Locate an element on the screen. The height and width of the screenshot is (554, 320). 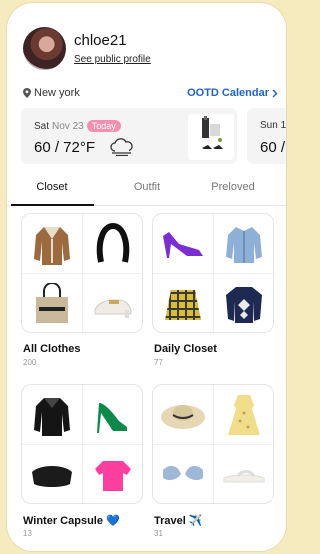
item-loafers is located at coordinates (112, 303).